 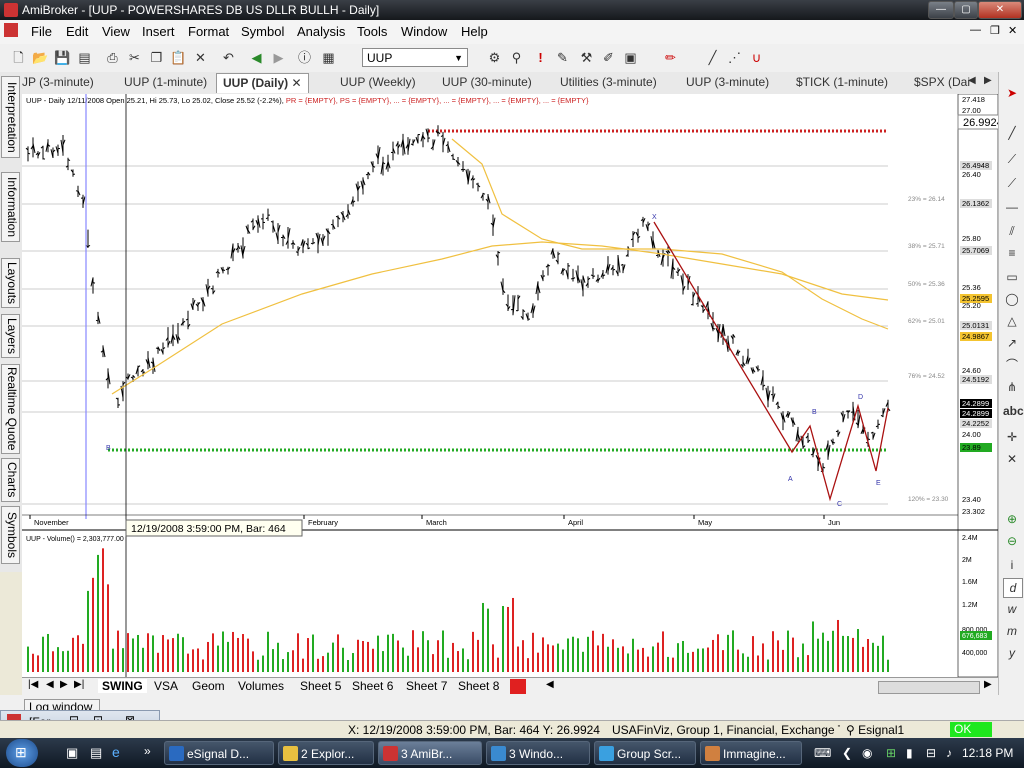 What do you see at coordinates (586, 57) in the screenshot?
I see `tools-icon: ⚒` at bounding box center [586, 57].